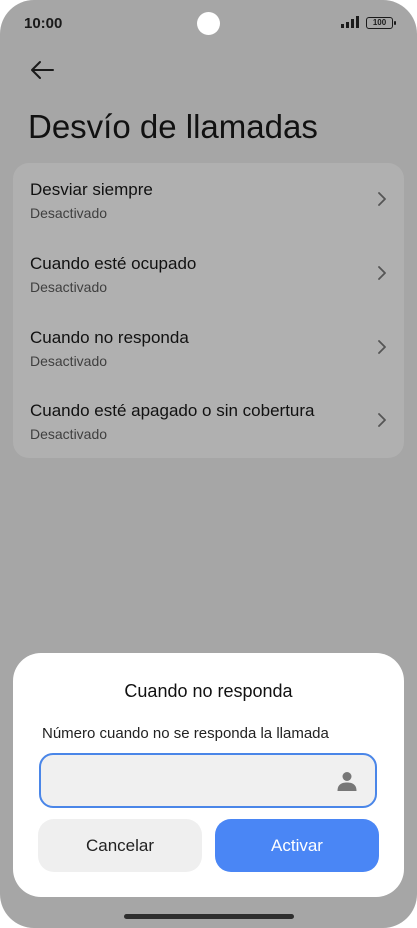 The image size is (417, 928). What do you see at coordinates (297, 845) in the screenshot?
I see `activate-button: Activar` at bounding box center [297, 845].